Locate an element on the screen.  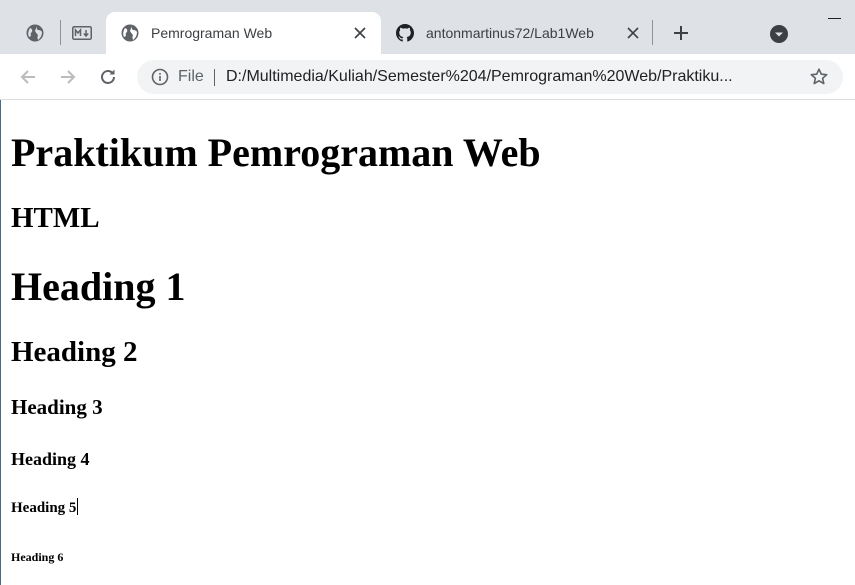
heading-6: Heading 6 is located at coordinates (37, 557).